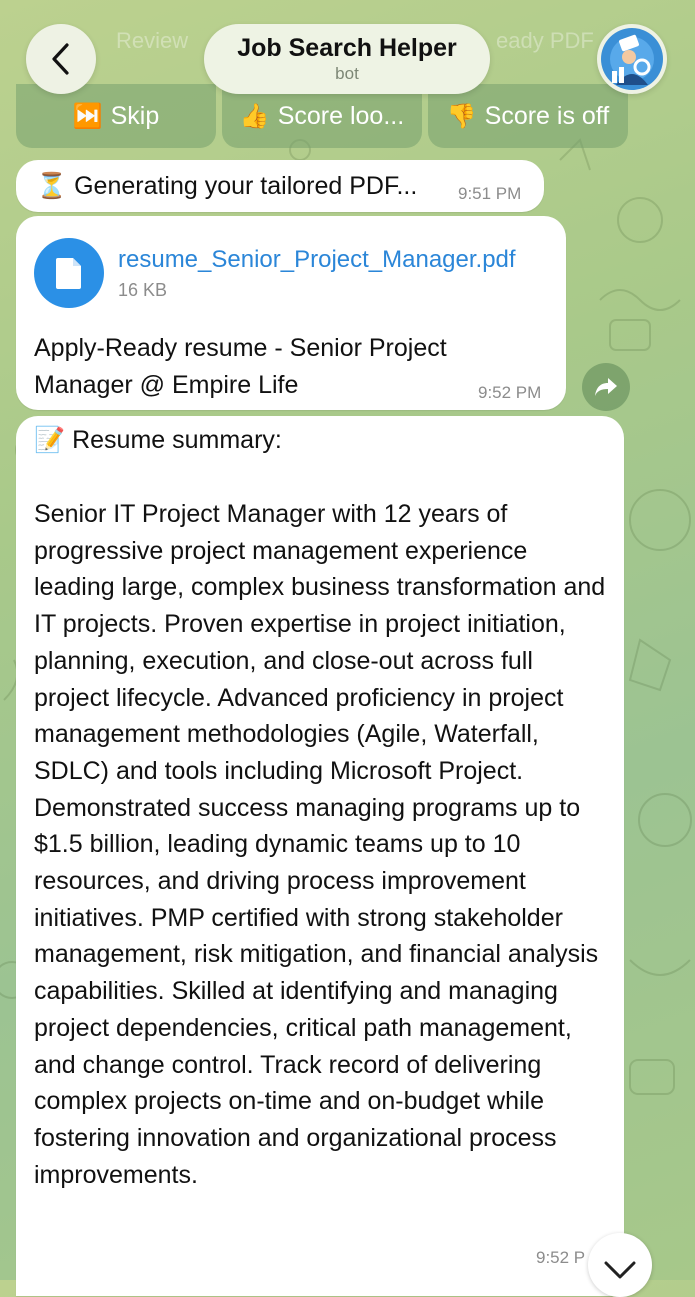 This screenshot has width=695, height=1297. I want to click on bot-avatar-icon, so click(632, 59).